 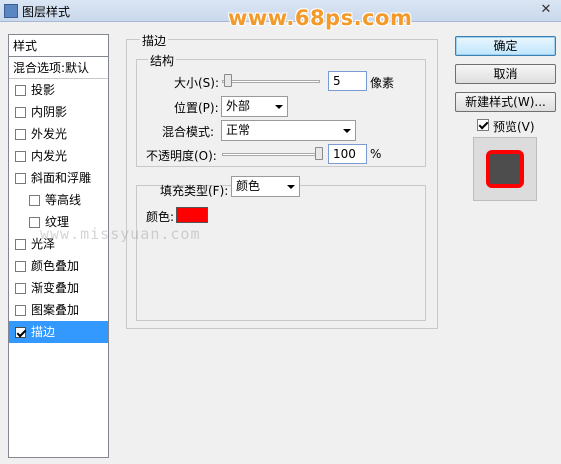 I want to click on fill-type-select-value: 颜色, so click(x=248, y=186).